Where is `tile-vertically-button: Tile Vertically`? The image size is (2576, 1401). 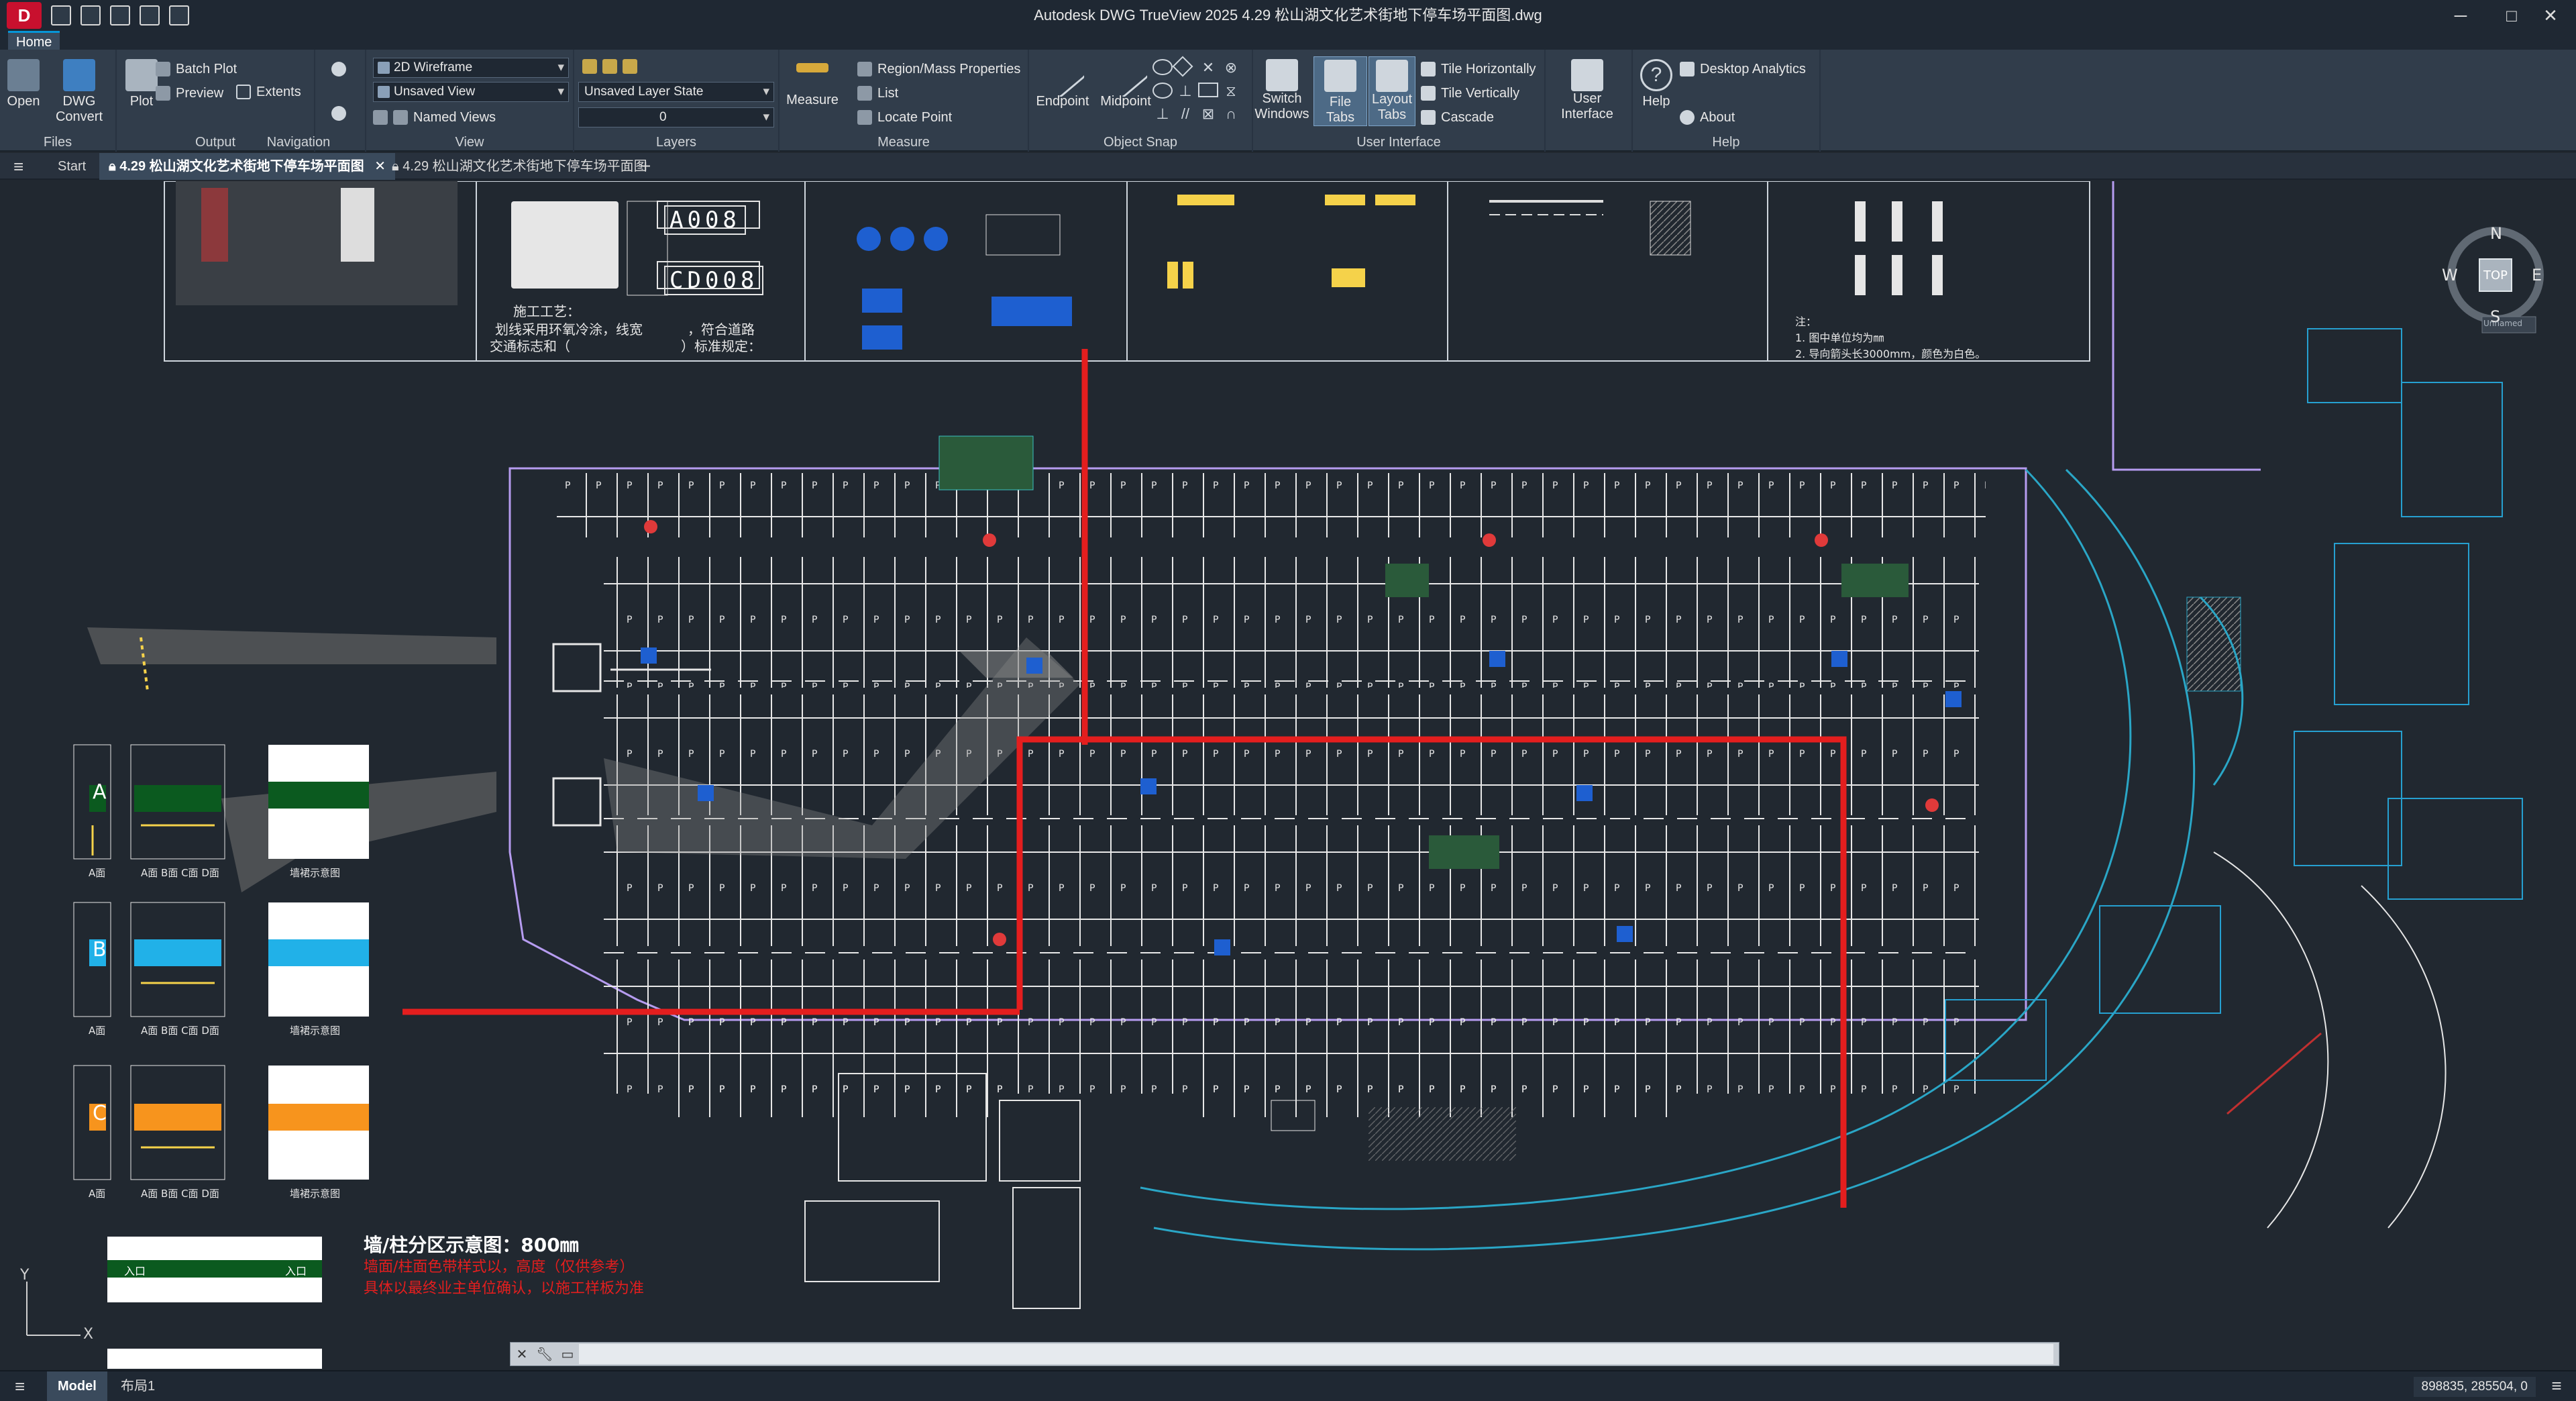
tile-vertically-button: Tile Vertically is located at coordinates (1470, 93).